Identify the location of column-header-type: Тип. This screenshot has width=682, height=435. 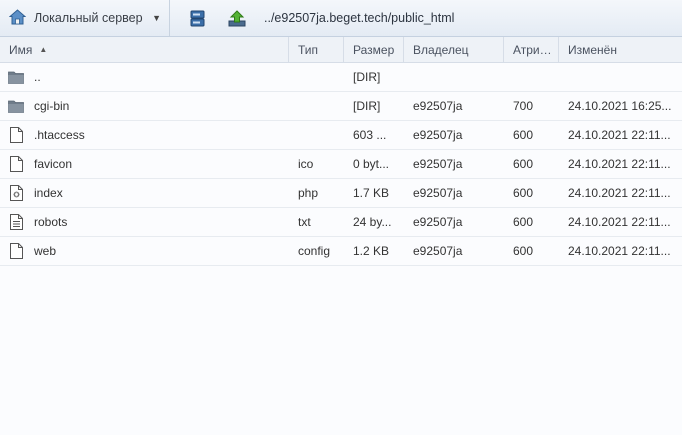
(316, 49).